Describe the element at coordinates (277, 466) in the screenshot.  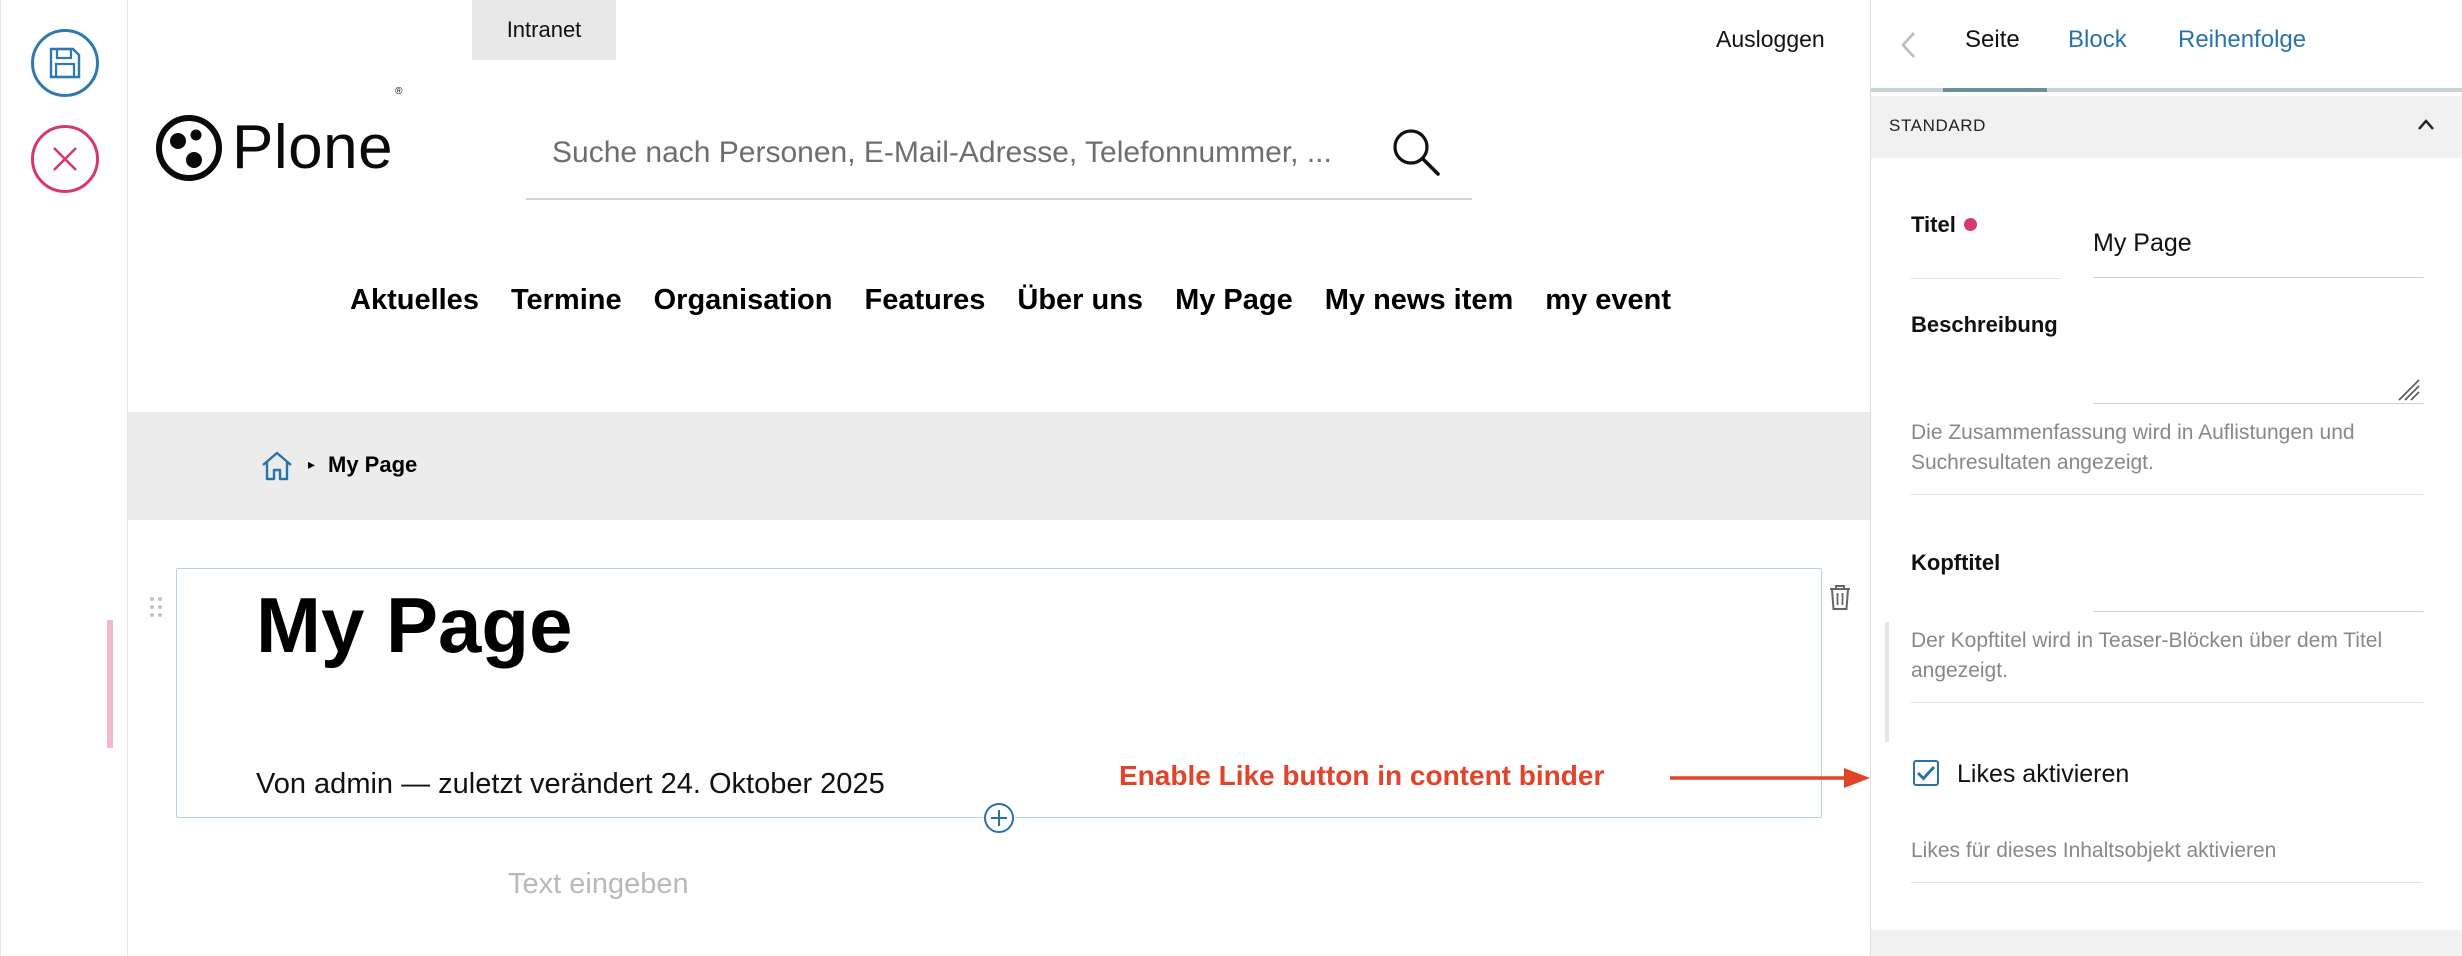
I see `home-icon` at that location.